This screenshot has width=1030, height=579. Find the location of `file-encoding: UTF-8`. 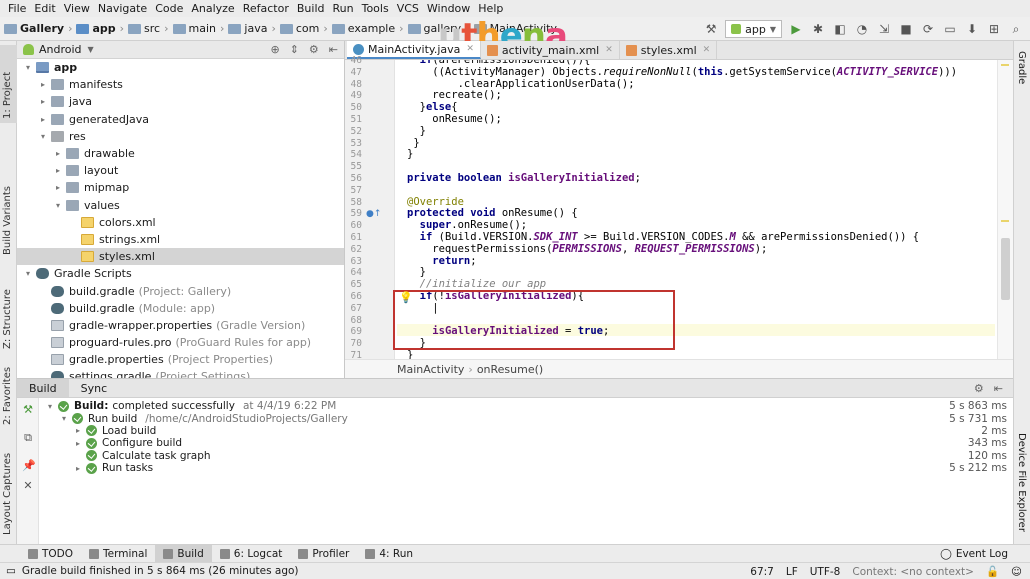

file-encoding: UTF-8 is located at coordinates (825, 572).